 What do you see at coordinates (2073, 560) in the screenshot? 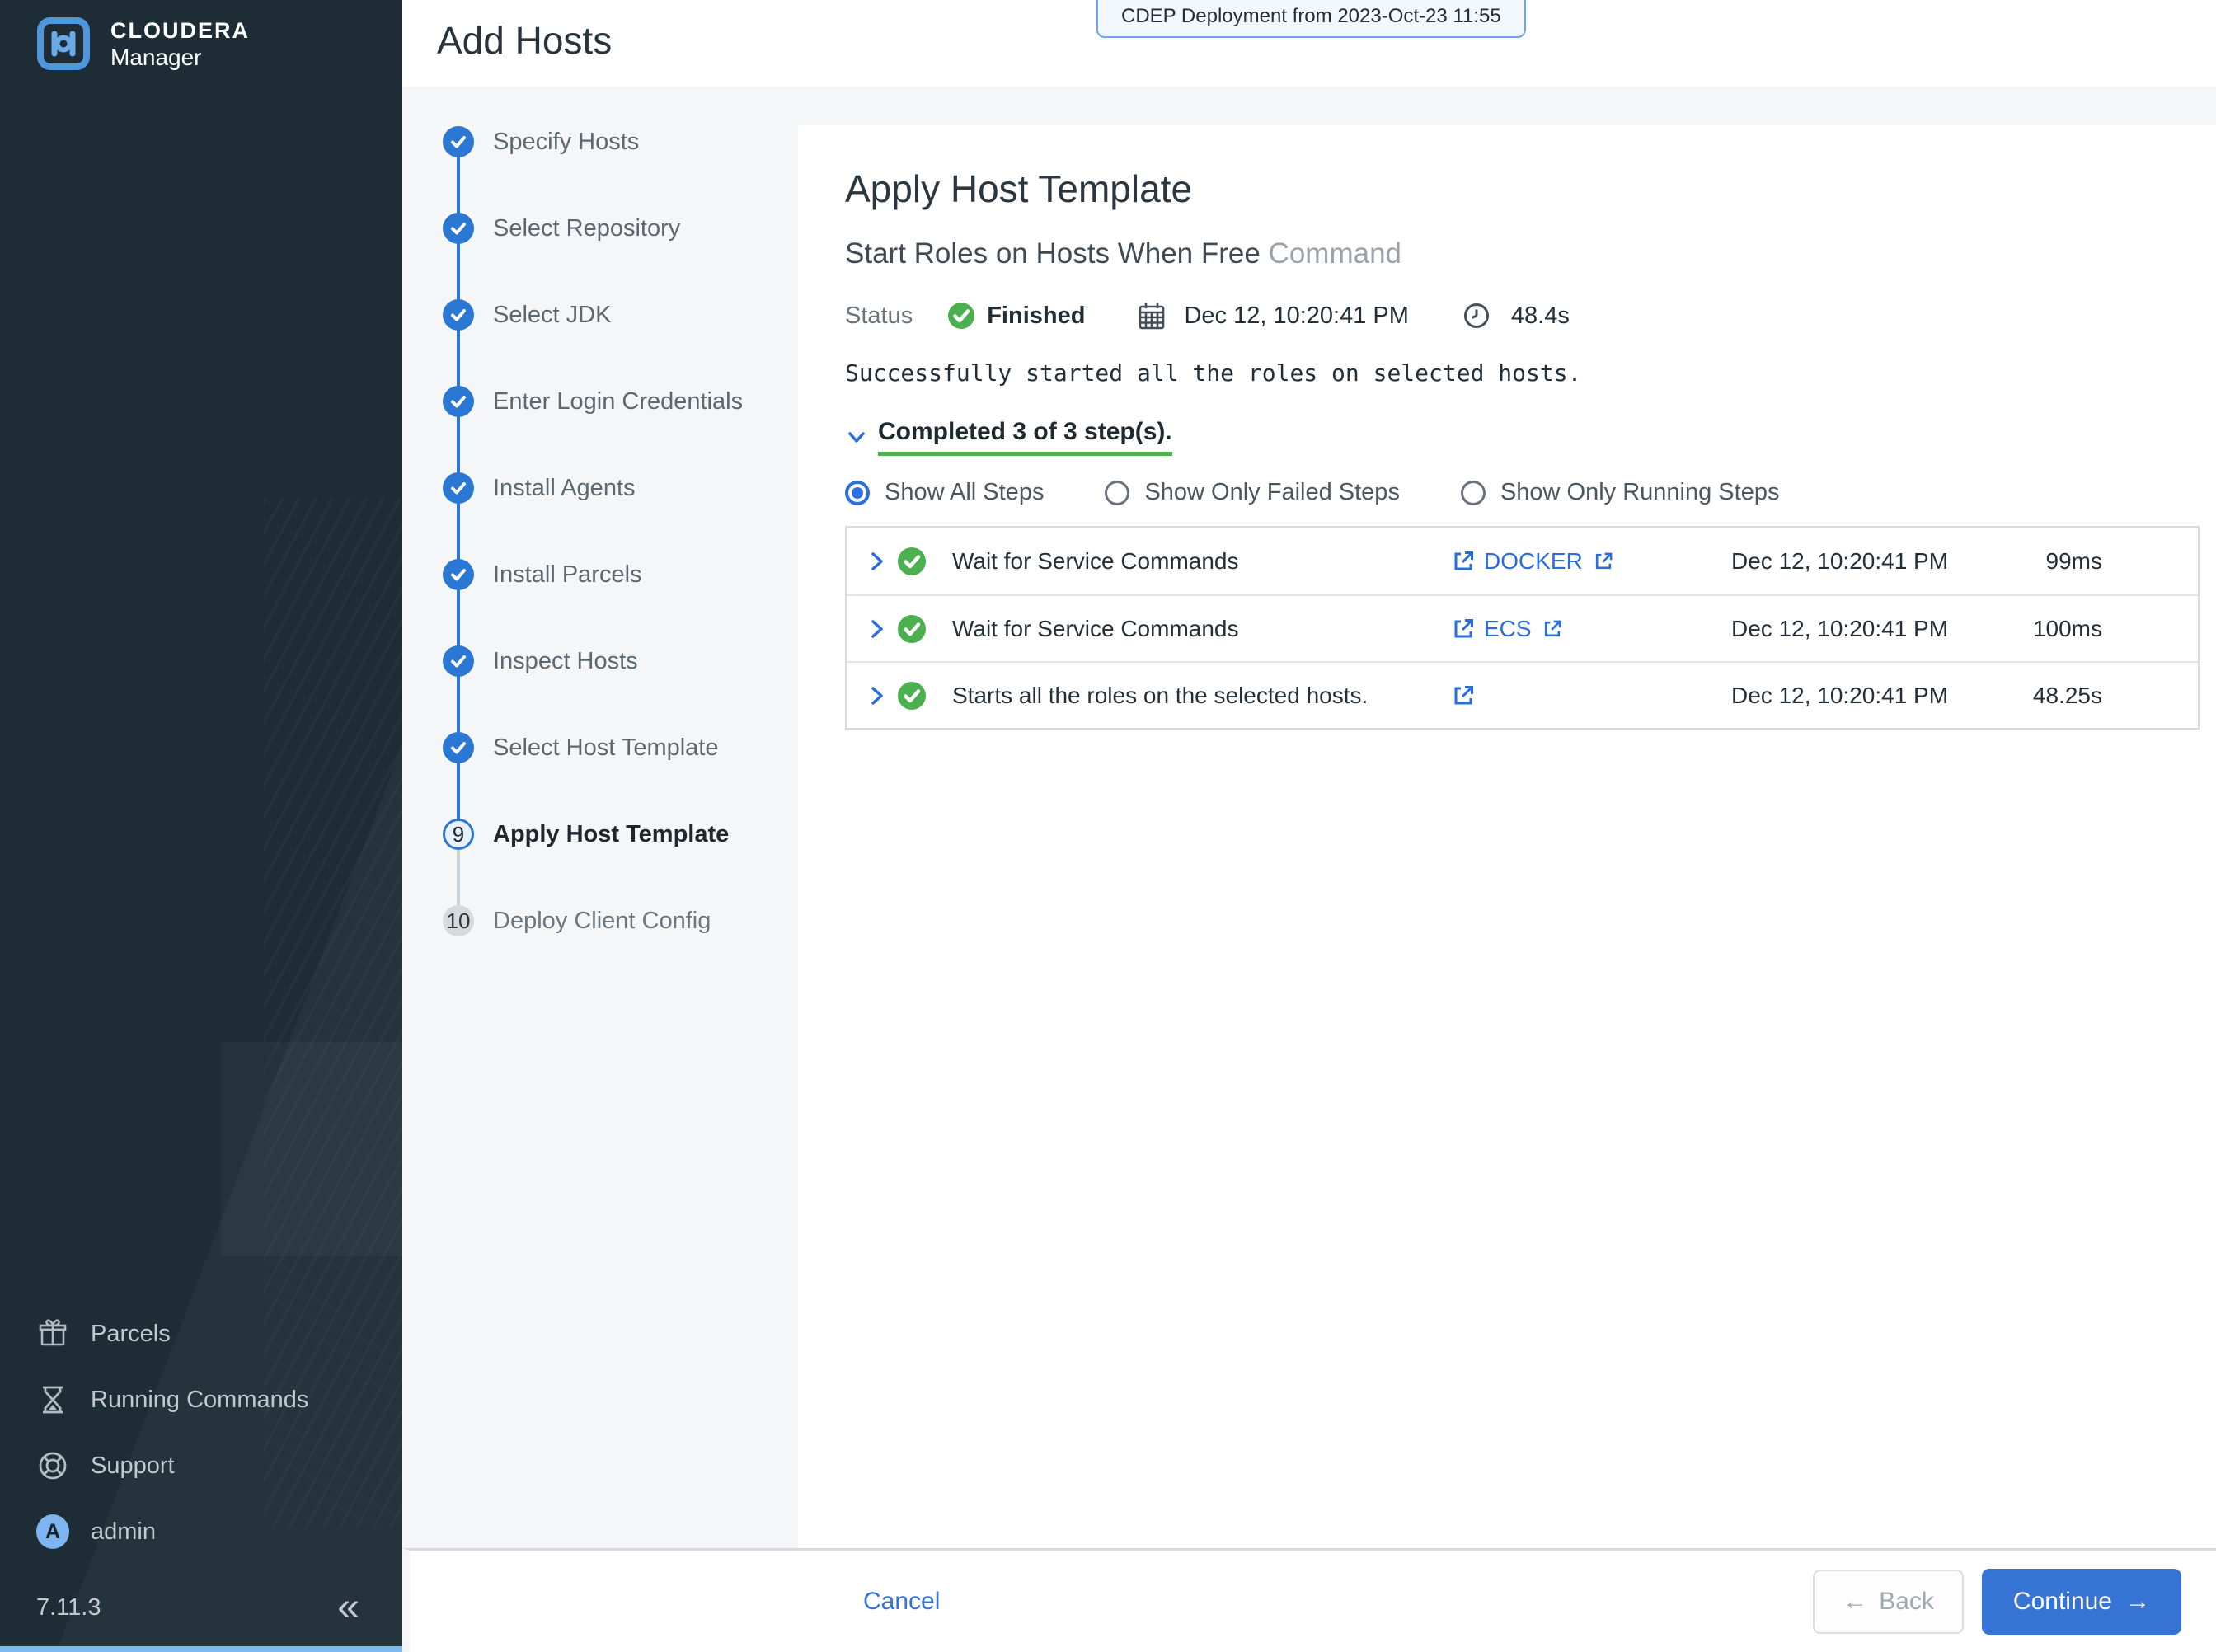
I see `step-duration: 99ms` at bounding box center [2073, 560].